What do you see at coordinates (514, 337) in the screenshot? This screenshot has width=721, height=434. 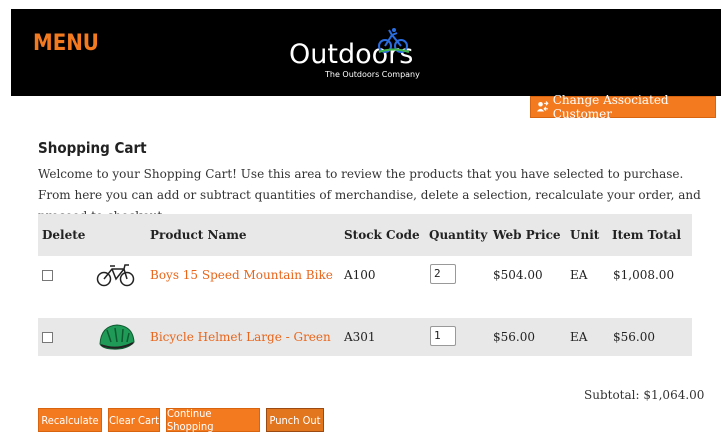 I see `web-price: $56.00` at bounding box center [514, 337].